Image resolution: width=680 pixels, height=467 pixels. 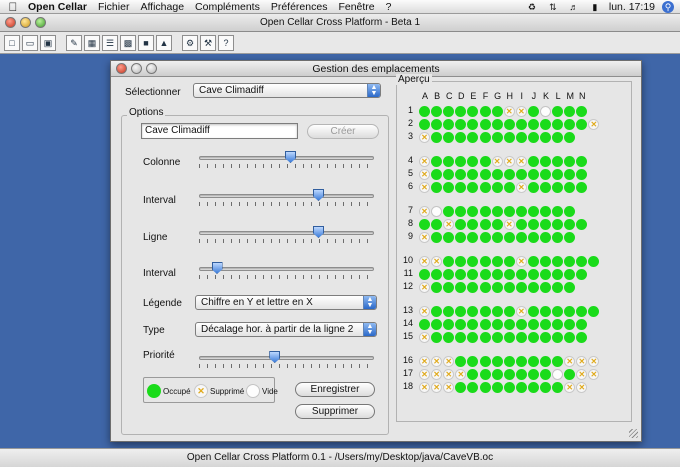 I want to click on resize-grip-icon, so click(x=633, y=433).